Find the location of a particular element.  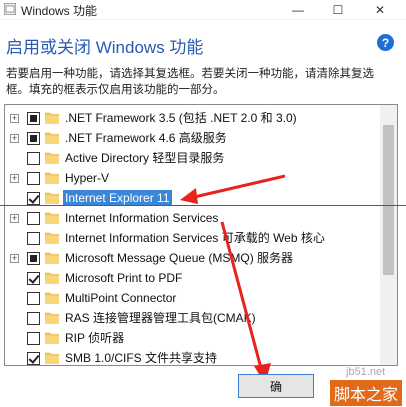

watermark-site: jb51.net is located at coordinates (366, 372).